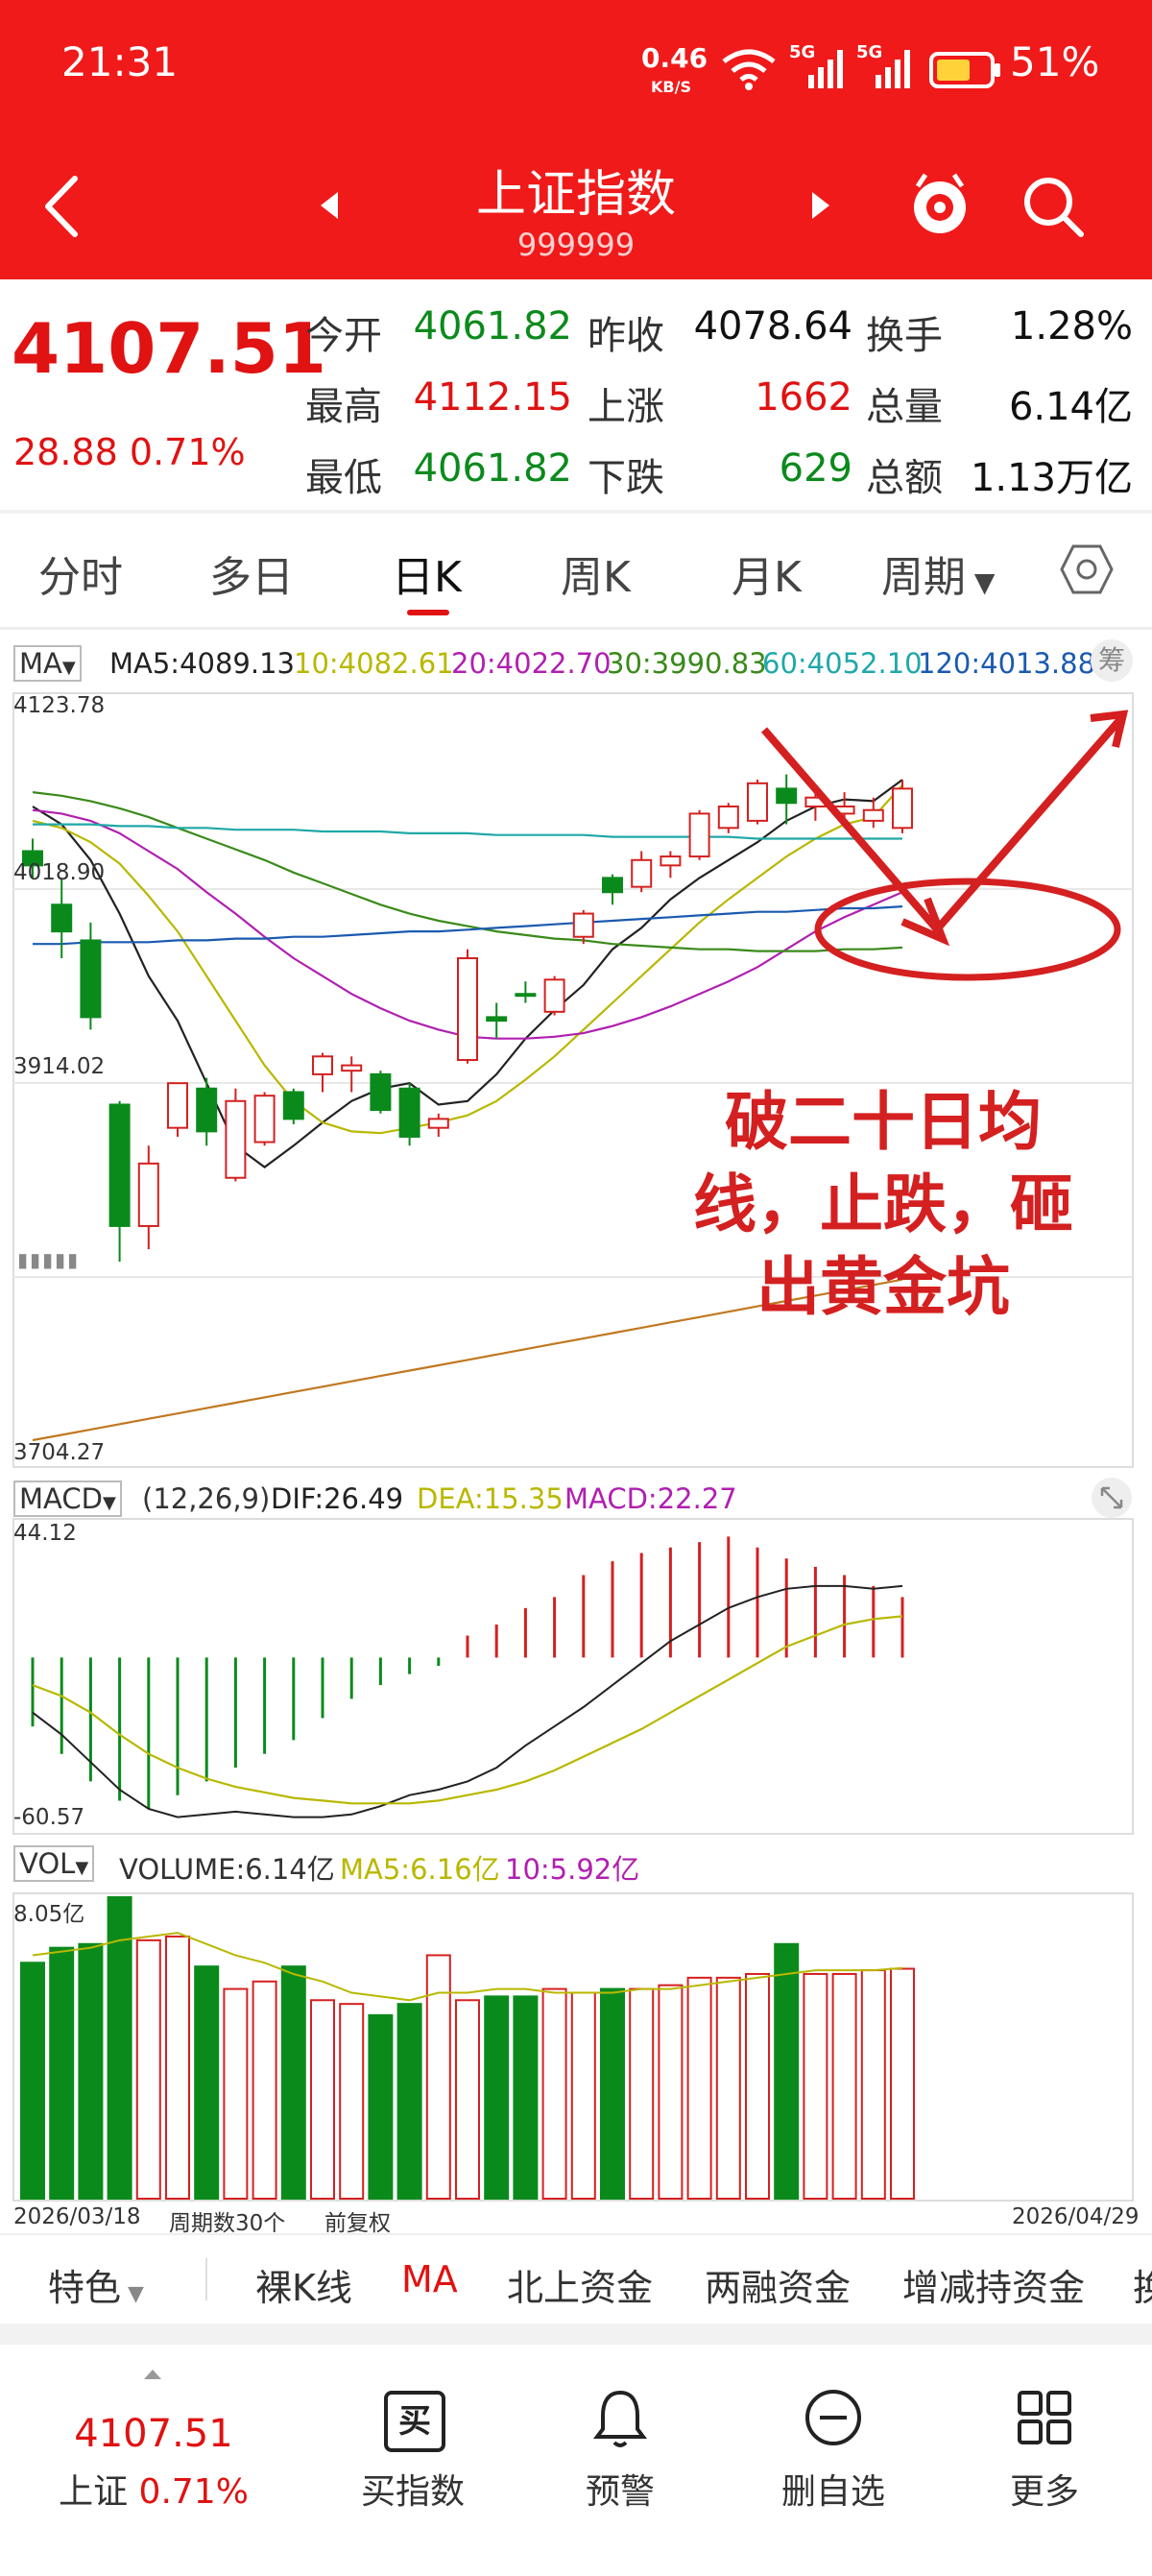  Describe the element at coordinates (59, 1452) in the screenshot. I see `price-axis-bottom: 3704.27` at that location.